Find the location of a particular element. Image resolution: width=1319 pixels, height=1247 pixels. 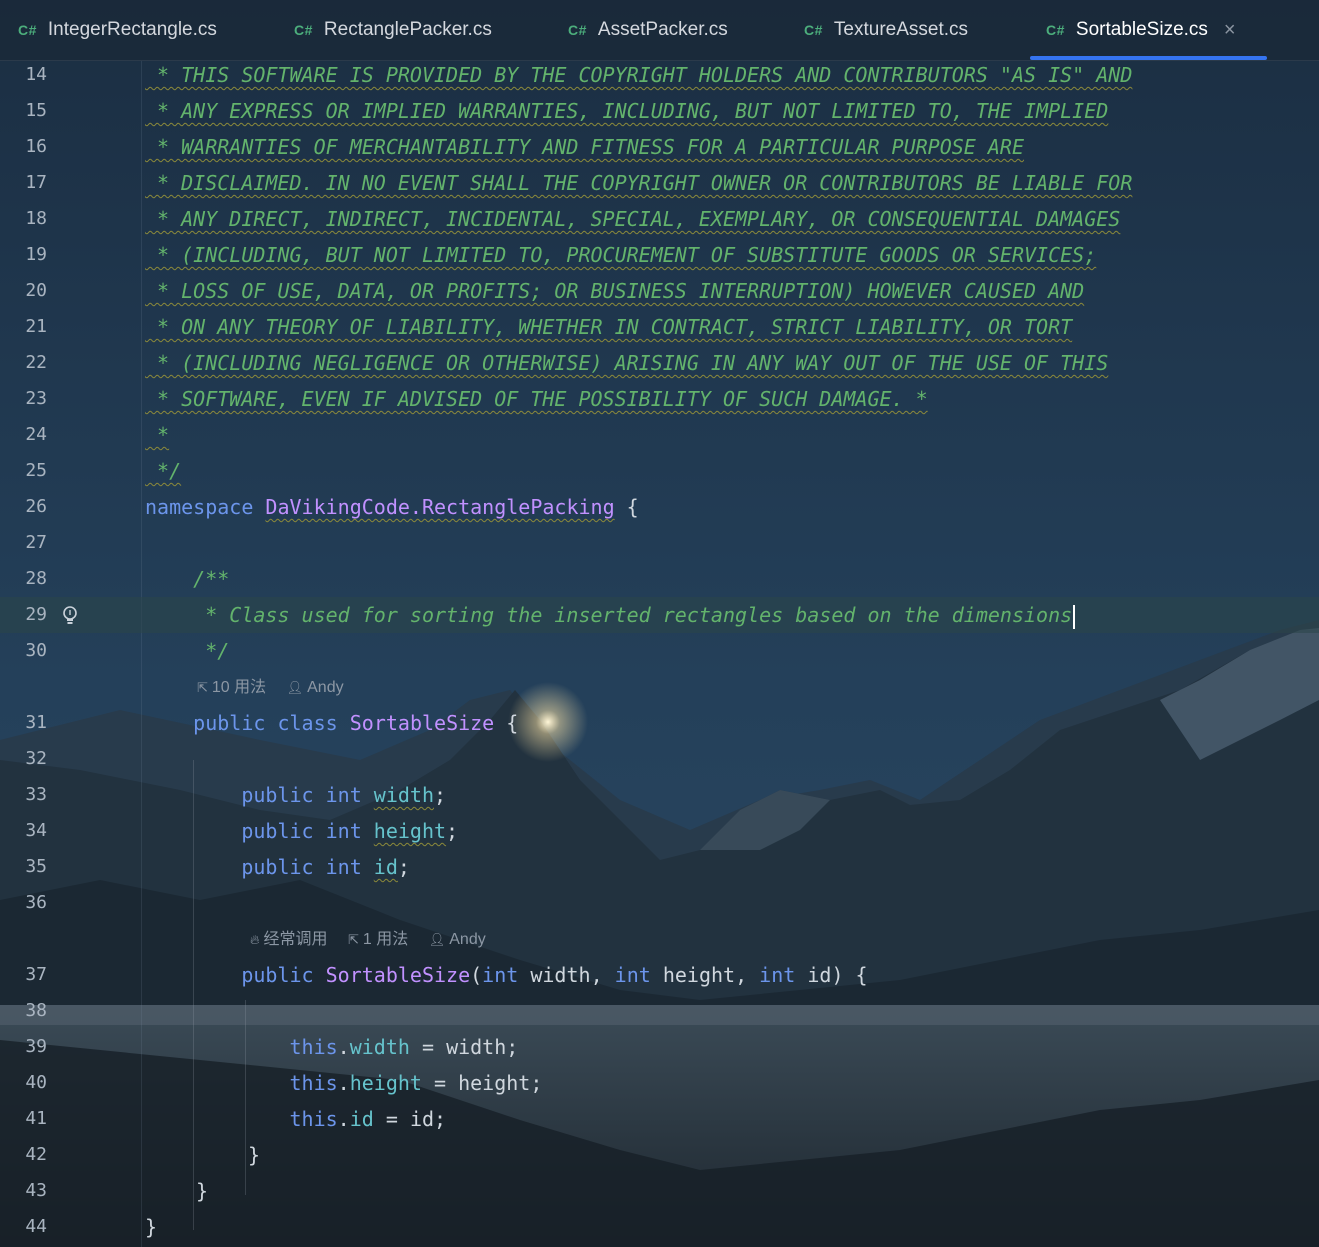

comment-text: * is located at coordinates (157, 435).